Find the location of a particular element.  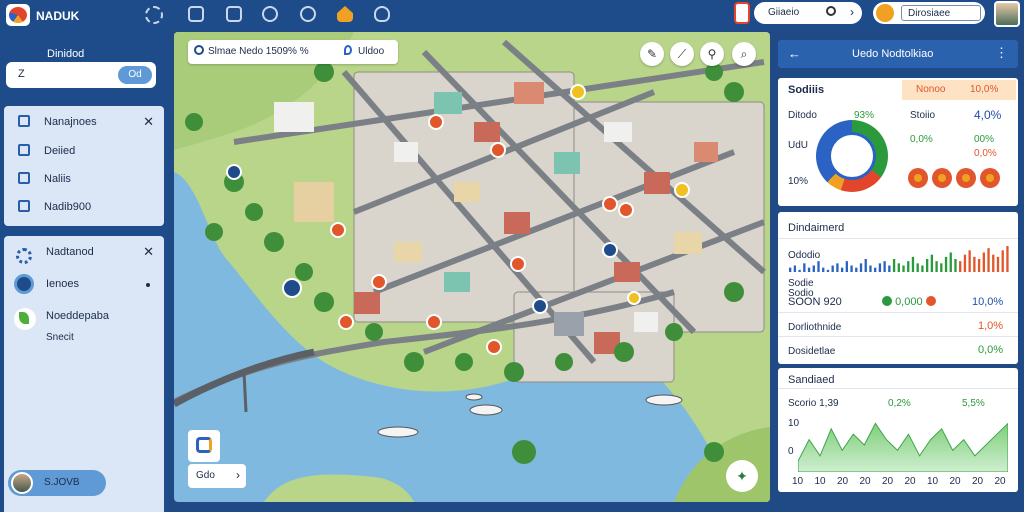

right-panel-title: Uedo Nodtolkiao is located at coordinates (893, 54).